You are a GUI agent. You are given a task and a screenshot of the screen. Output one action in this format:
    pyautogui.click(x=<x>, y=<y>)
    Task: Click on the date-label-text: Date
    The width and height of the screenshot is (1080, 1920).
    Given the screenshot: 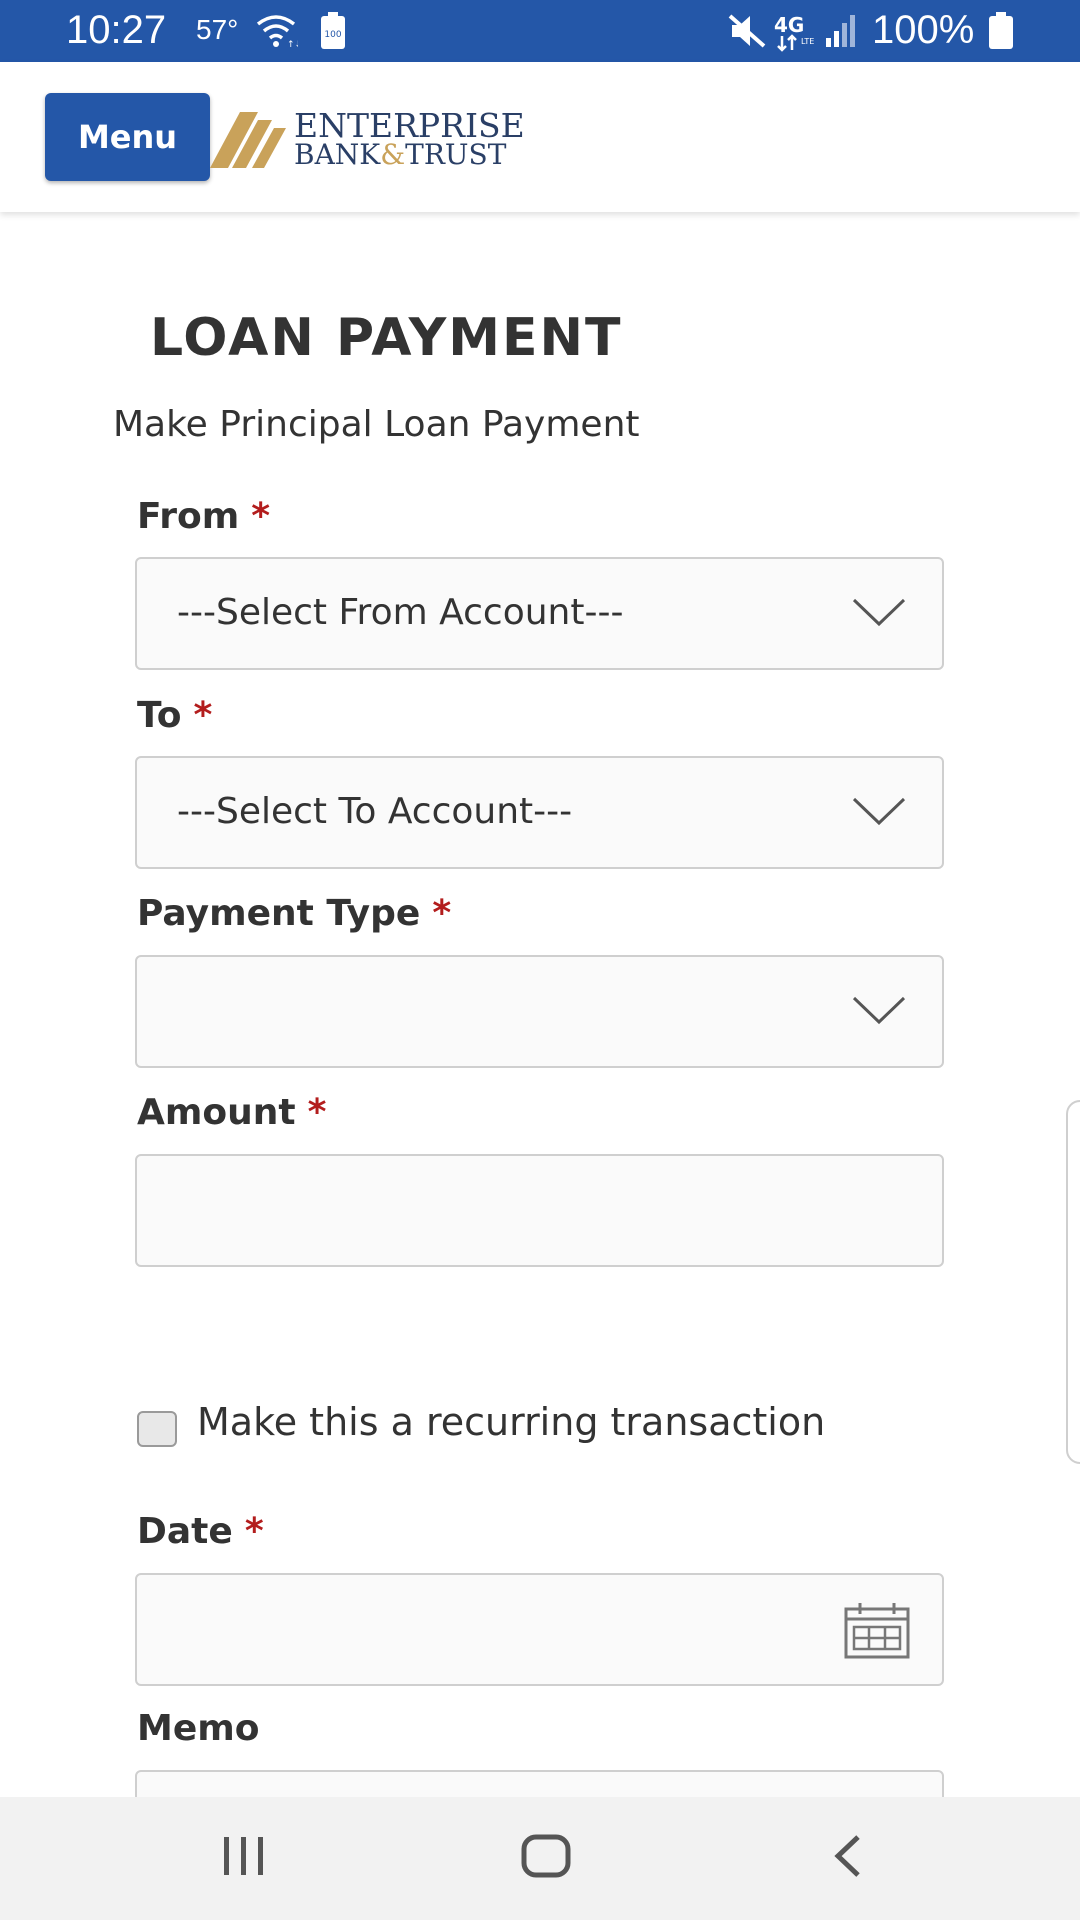 What is the action you would take?
    pyautogui.click(x=185, y=1531)
    